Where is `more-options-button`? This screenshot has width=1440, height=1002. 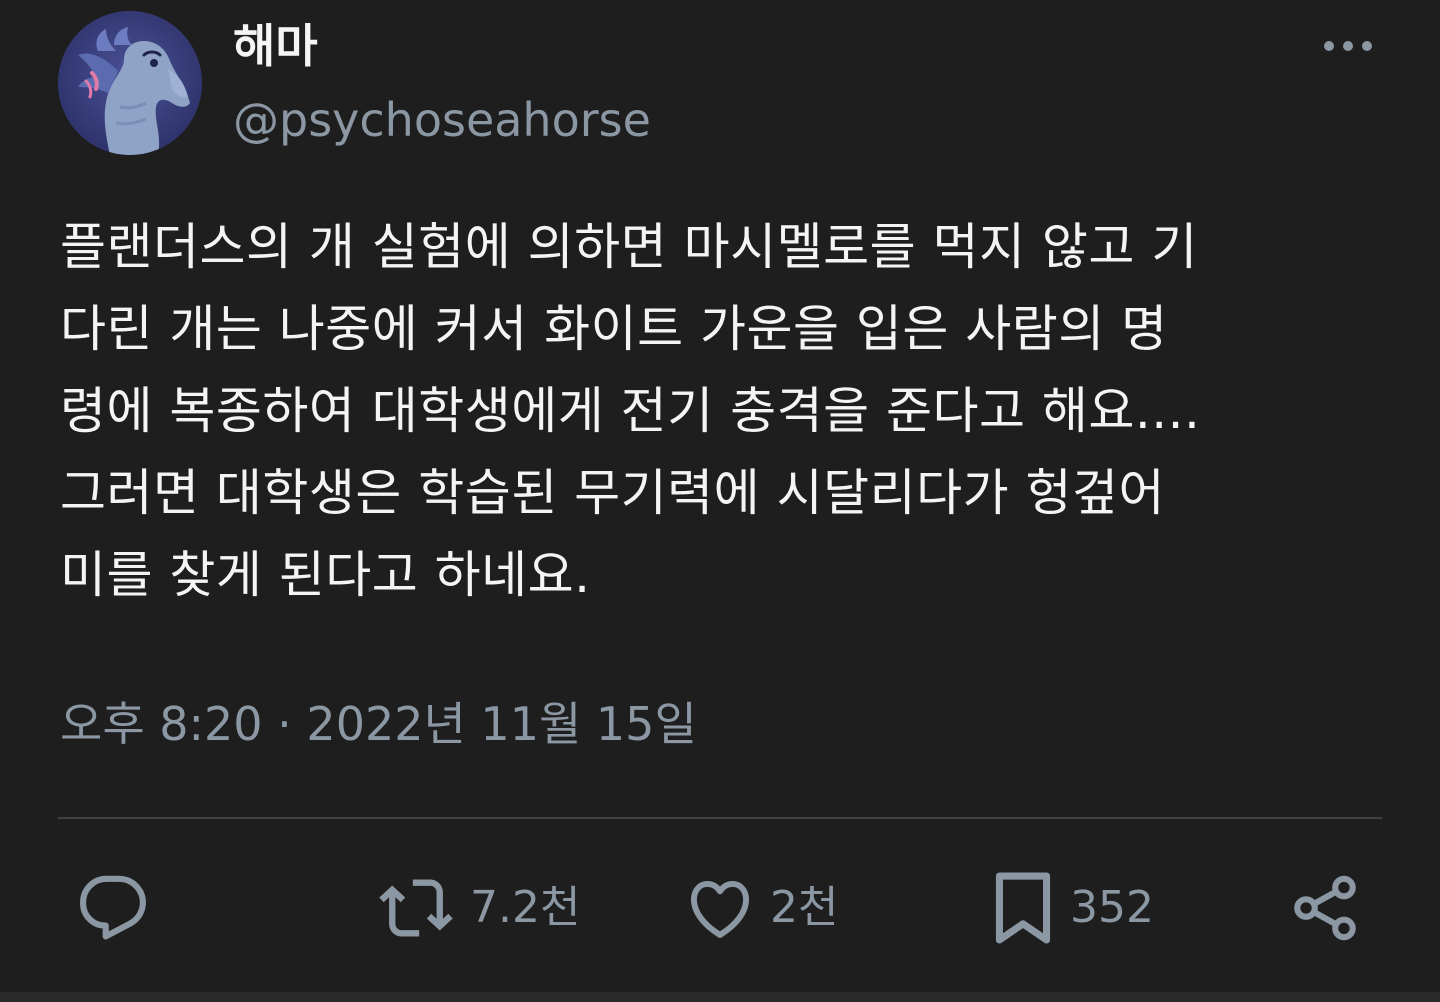
more-options-button is located at coordinates (1348, 46).